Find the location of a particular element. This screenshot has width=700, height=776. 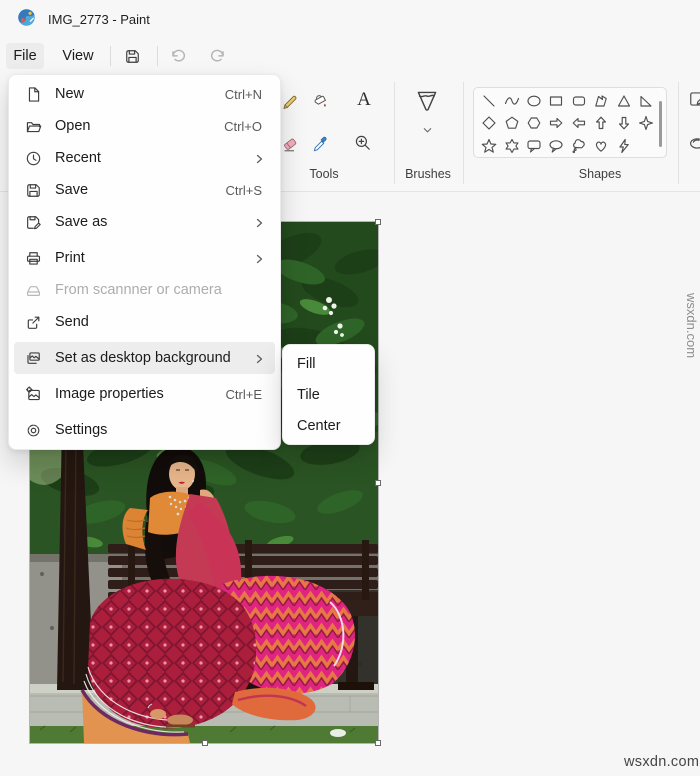

five-point-star-shape-icon is located at coordinates (489, 146).